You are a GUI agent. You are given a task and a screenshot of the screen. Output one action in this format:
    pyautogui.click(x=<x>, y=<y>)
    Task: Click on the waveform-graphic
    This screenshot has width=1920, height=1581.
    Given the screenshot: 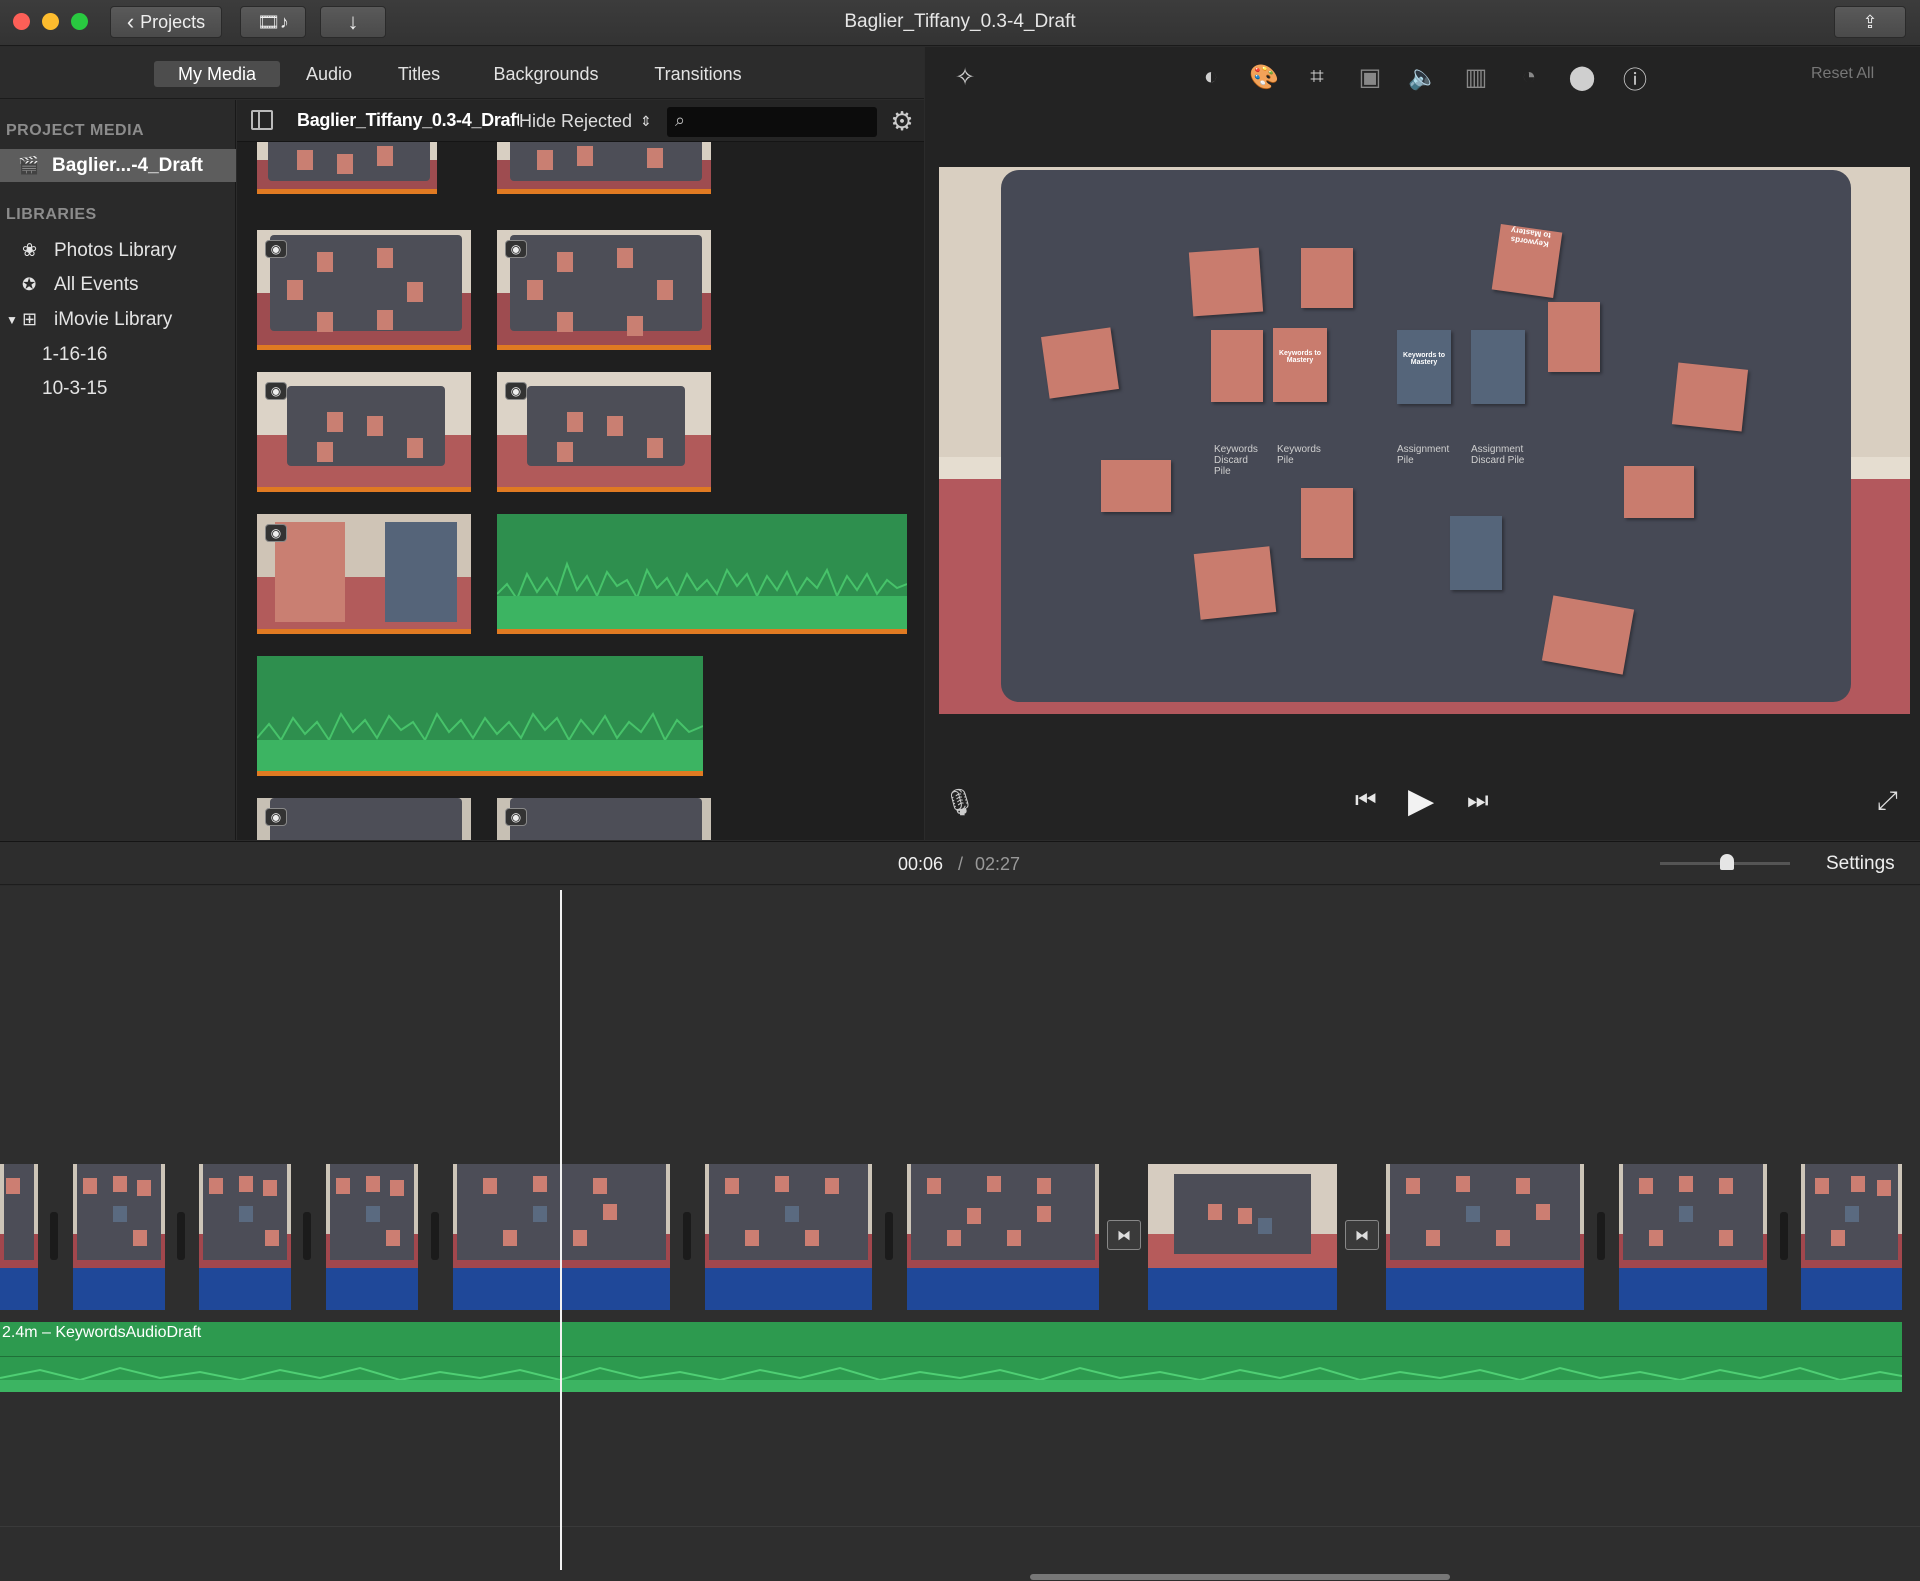 What is the action you would take?
    pyautogui.click(x=702, y=595)
    